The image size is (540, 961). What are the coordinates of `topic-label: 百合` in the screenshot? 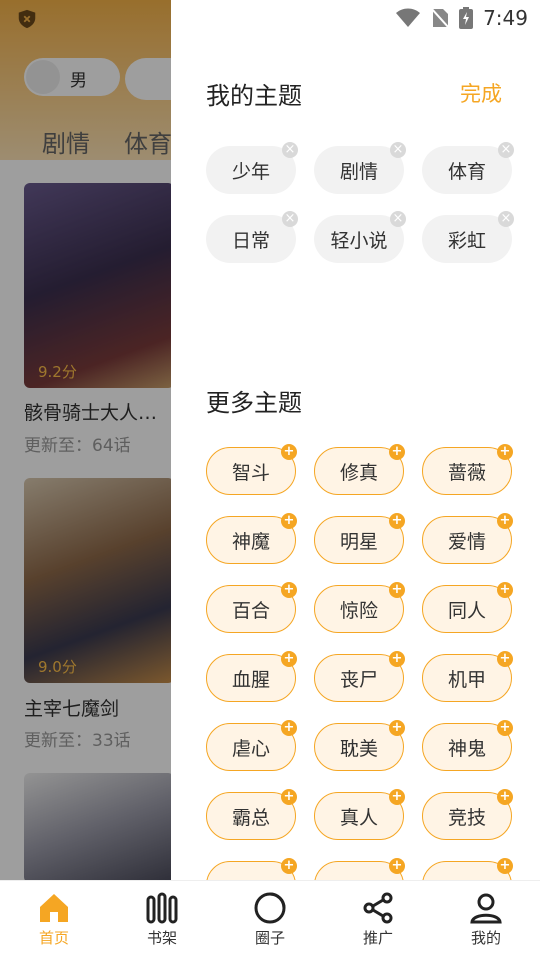 It's located at (250, 610).